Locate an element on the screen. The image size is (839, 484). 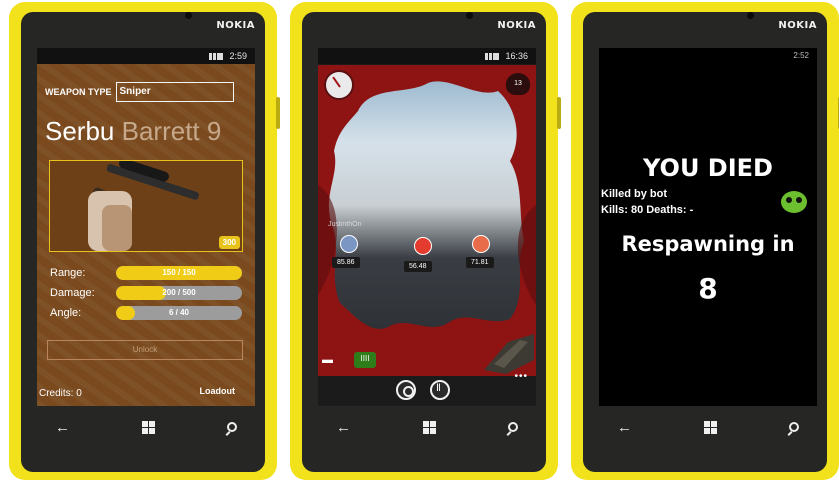
stat-value: 200 / 500 is located at coordinates (179, 292).